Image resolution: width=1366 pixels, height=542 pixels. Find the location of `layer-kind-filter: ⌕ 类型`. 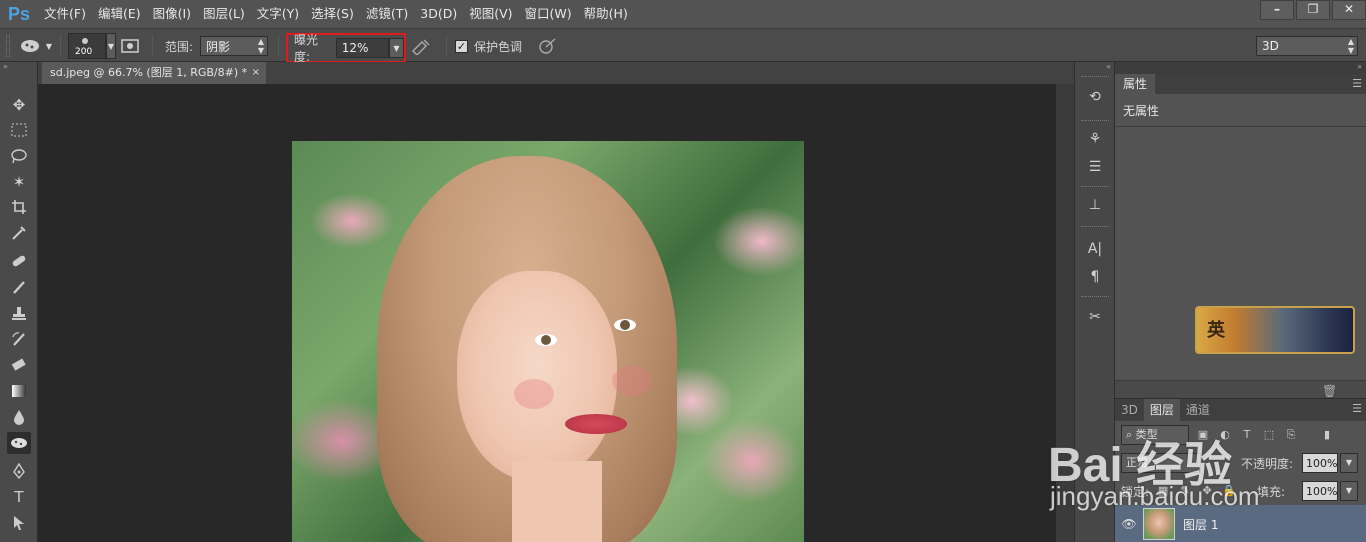

layer-kind-filter: ⌕ 类型 is located at coordinates (1155, 435).